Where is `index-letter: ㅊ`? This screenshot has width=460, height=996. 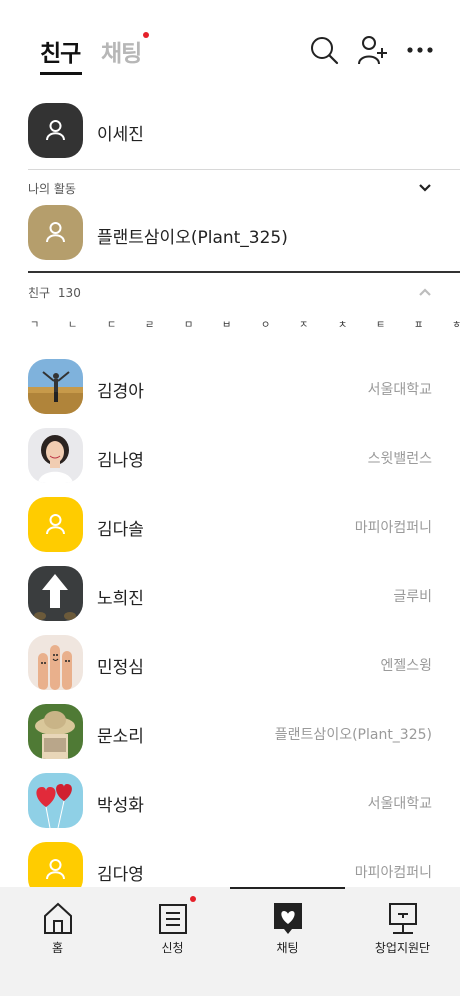 index-letter: ㅊ is located at coordinates (342, 323).